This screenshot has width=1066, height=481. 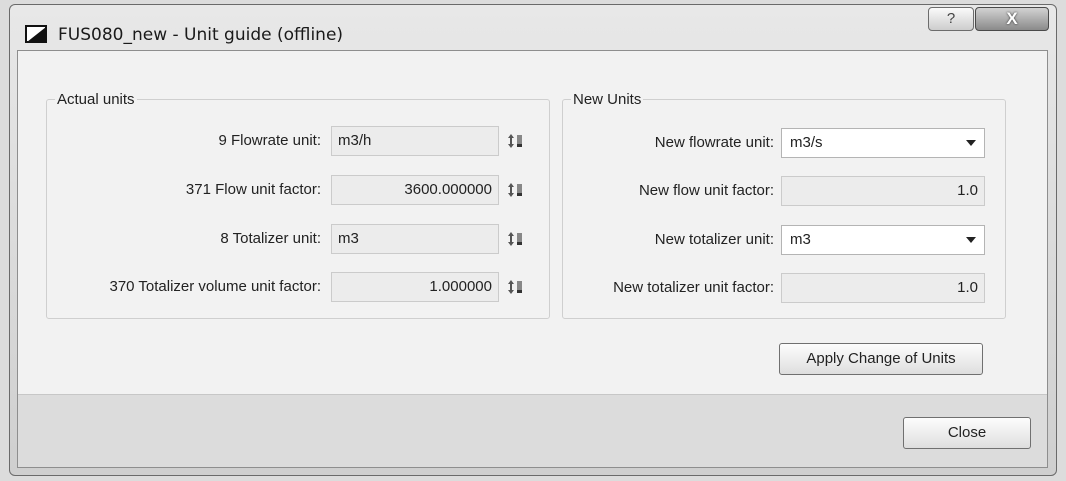 I want to click on flowrate-unit-label: 9 Flowrate unit:, so click(x=269, y=140).